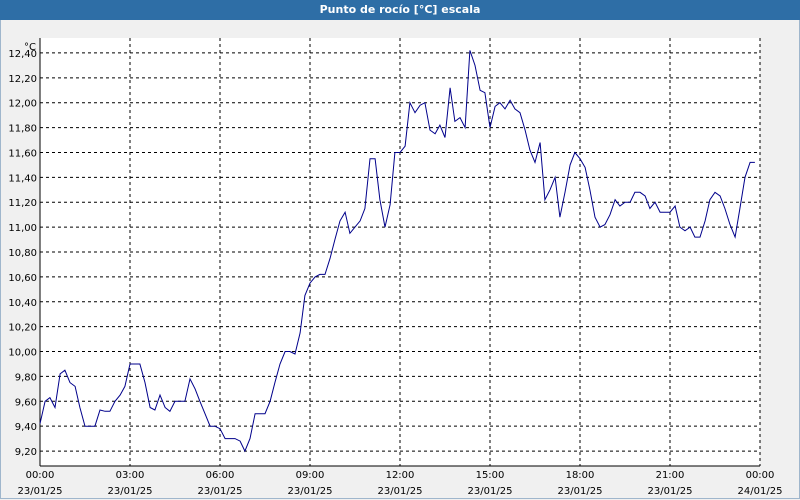 The width and height of the screenshot is (800, 500). Describe the element at coordinates (26, 427) in the screenshot. I see `y-tick-label: 9,40` at that location.